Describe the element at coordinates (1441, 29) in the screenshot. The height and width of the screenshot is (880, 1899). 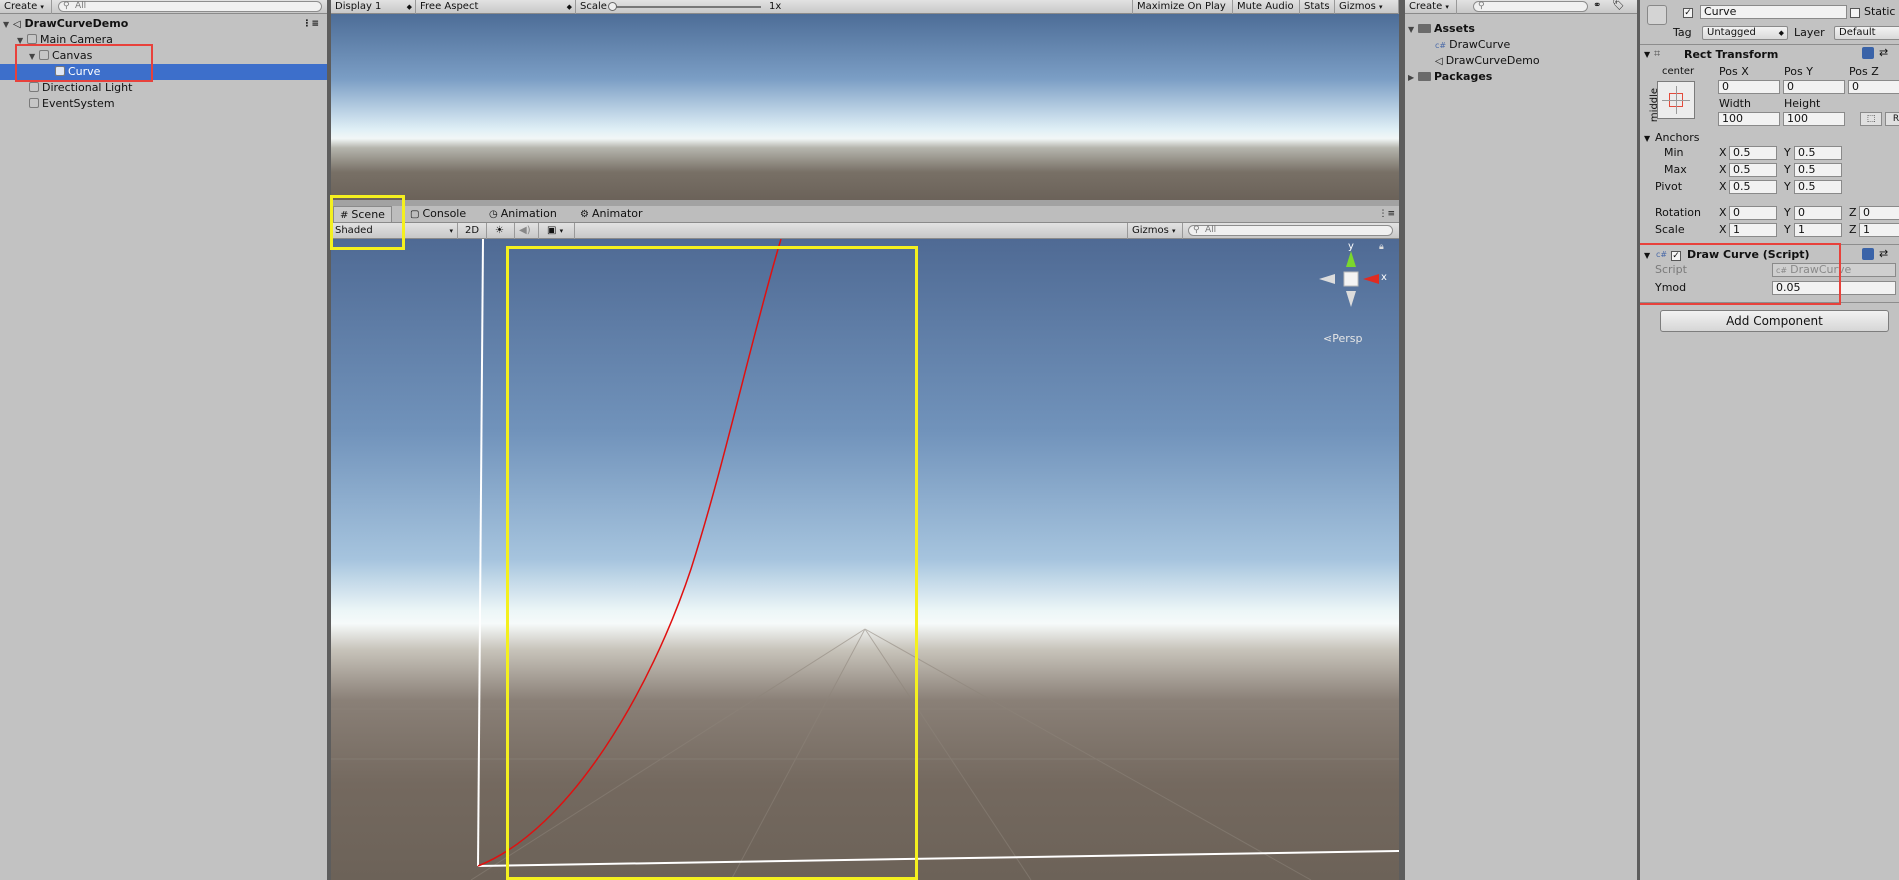
I see `project-assets-folder: ▼ Assets` at that location.